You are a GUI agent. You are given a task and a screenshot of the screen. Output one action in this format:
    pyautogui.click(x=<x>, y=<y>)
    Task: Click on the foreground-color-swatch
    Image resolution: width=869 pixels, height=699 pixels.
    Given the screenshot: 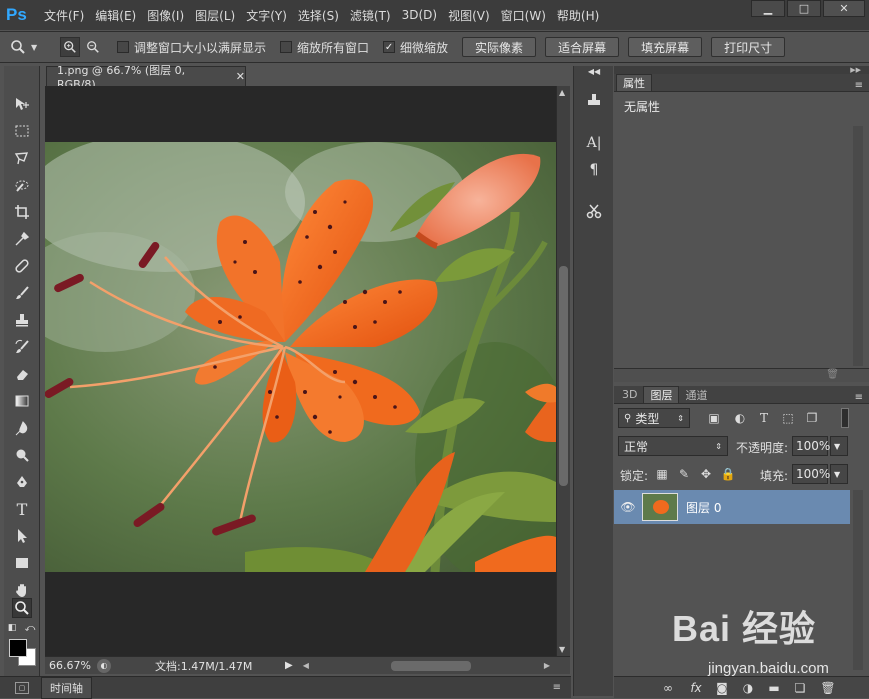 What is the action you would take?
    pyautogui.click(x=18, y=648)
    